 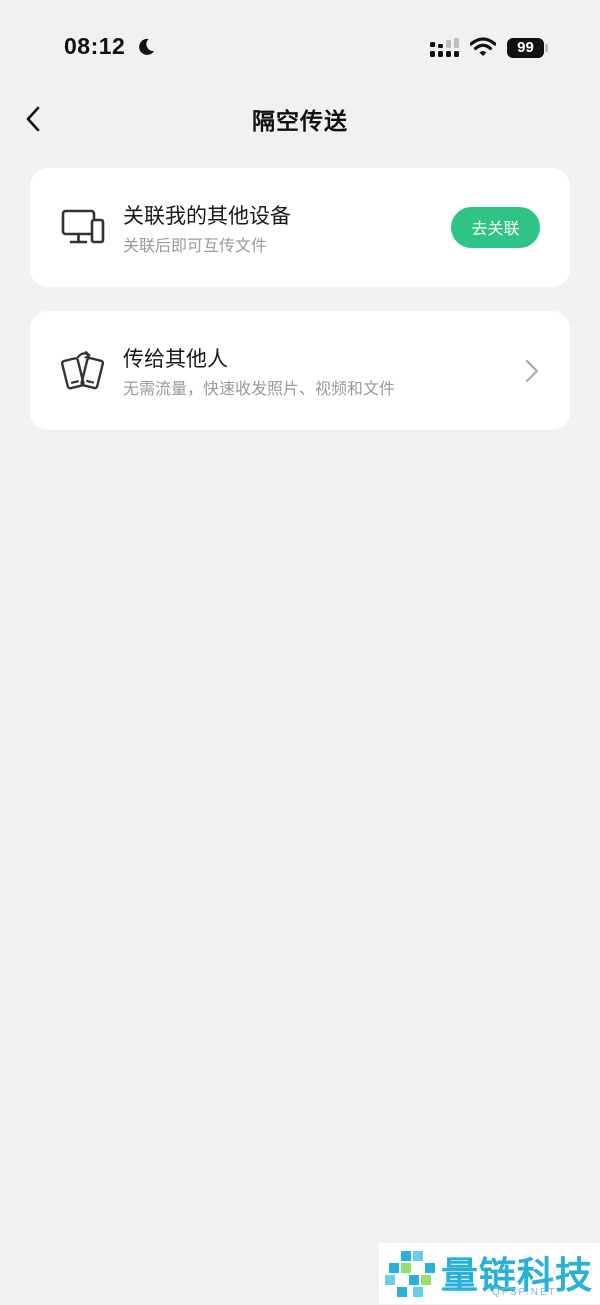 What do you see at coordinates (410, 1277) in the screenshot?
I see `watermark-logo` at bounding box center [410, 1277].